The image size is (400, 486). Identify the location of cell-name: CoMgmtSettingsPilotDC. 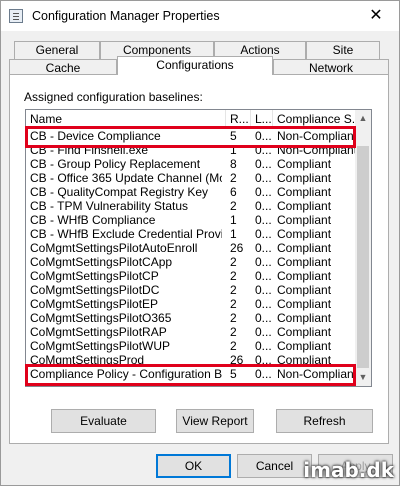
(95, 290).